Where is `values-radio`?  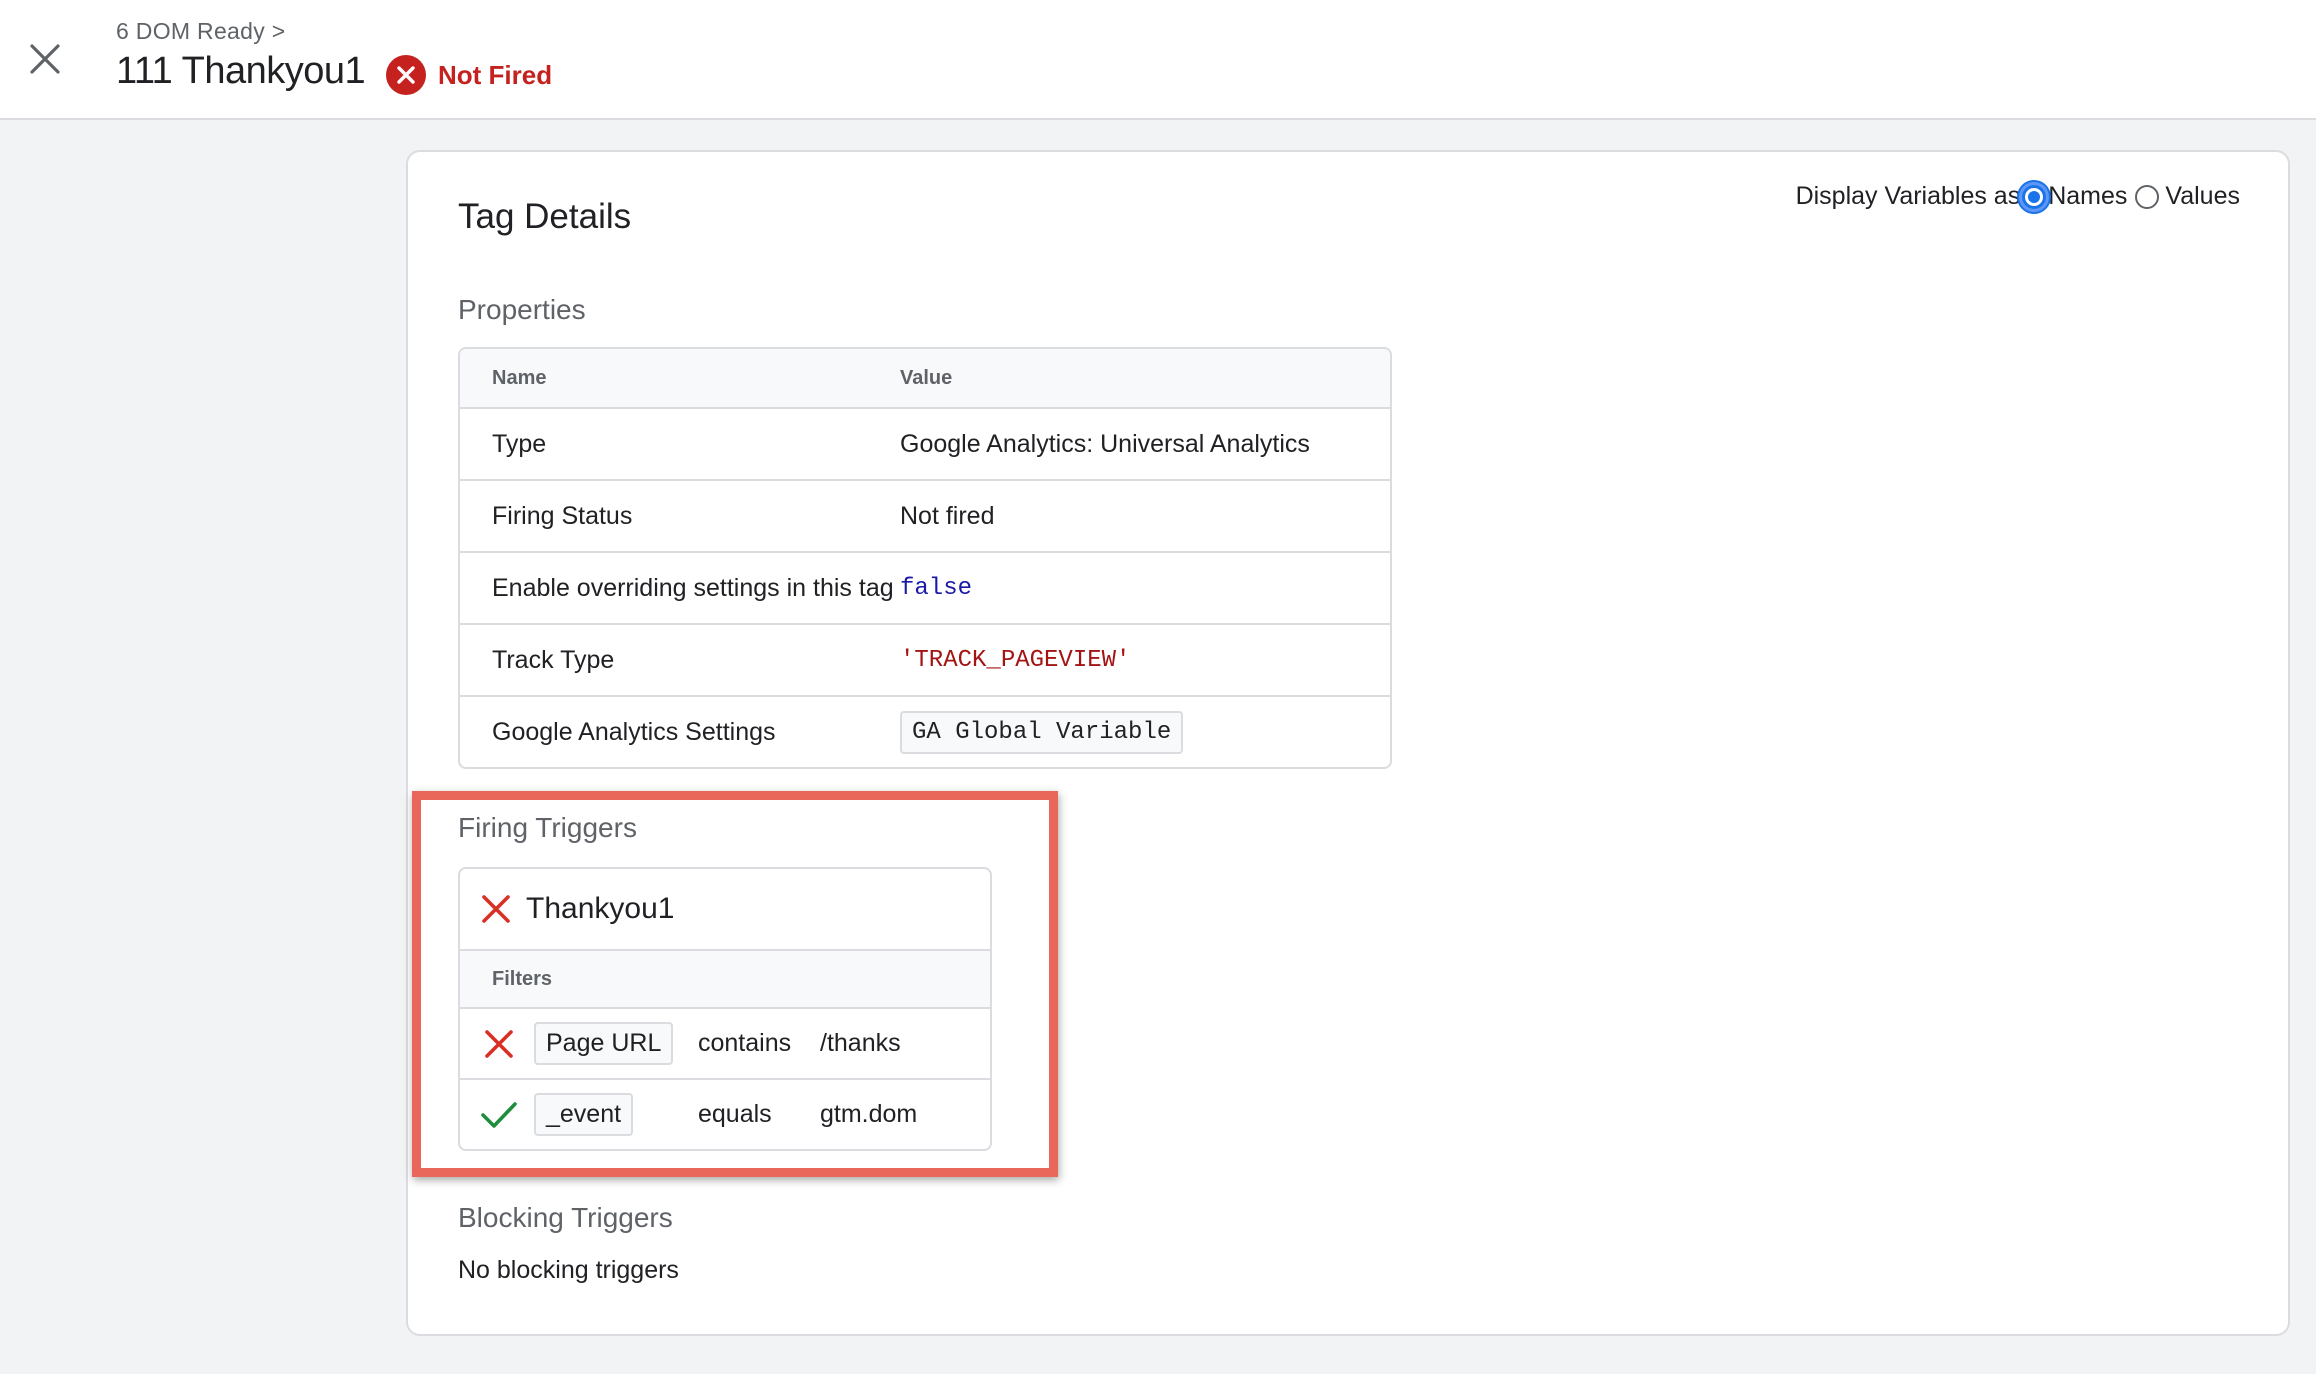
values-radio is located at coordinates (2147, 196).